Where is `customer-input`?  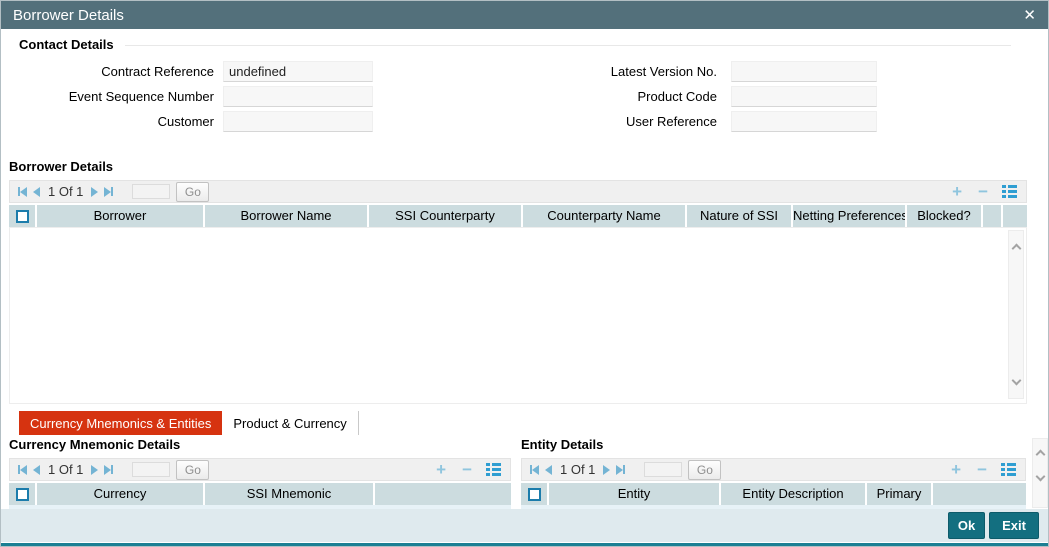 customer-input is located at coordinates (298, 121).